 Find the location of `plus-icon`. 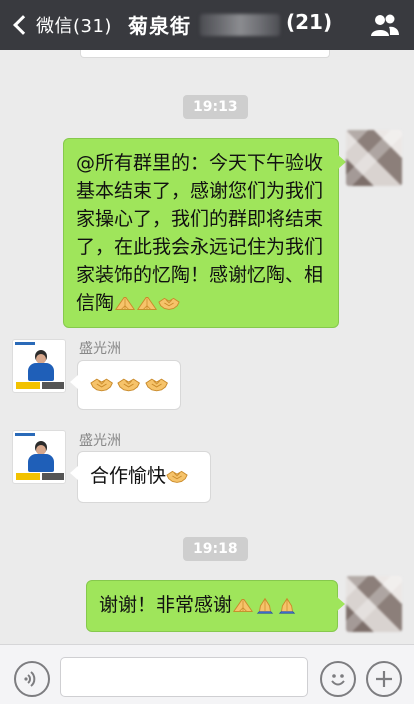

plus-icon is located at coordinates (384, 679).